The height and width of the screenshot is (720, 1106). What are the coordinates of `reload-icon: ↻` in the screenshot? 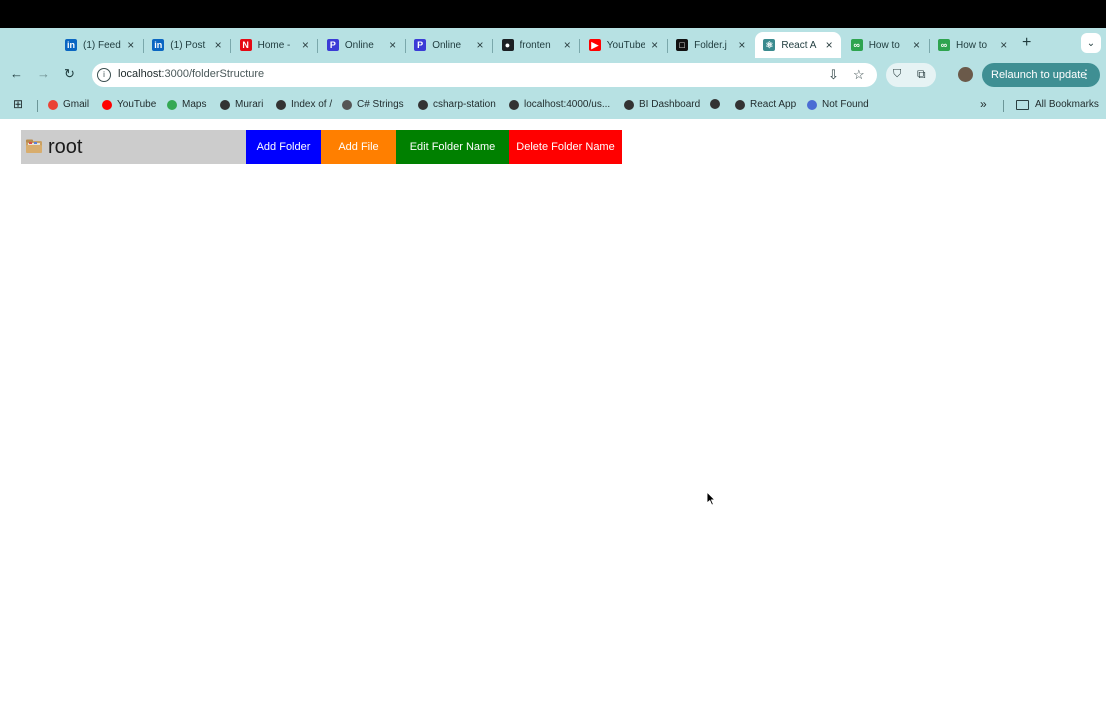 It's located at (69, 74).